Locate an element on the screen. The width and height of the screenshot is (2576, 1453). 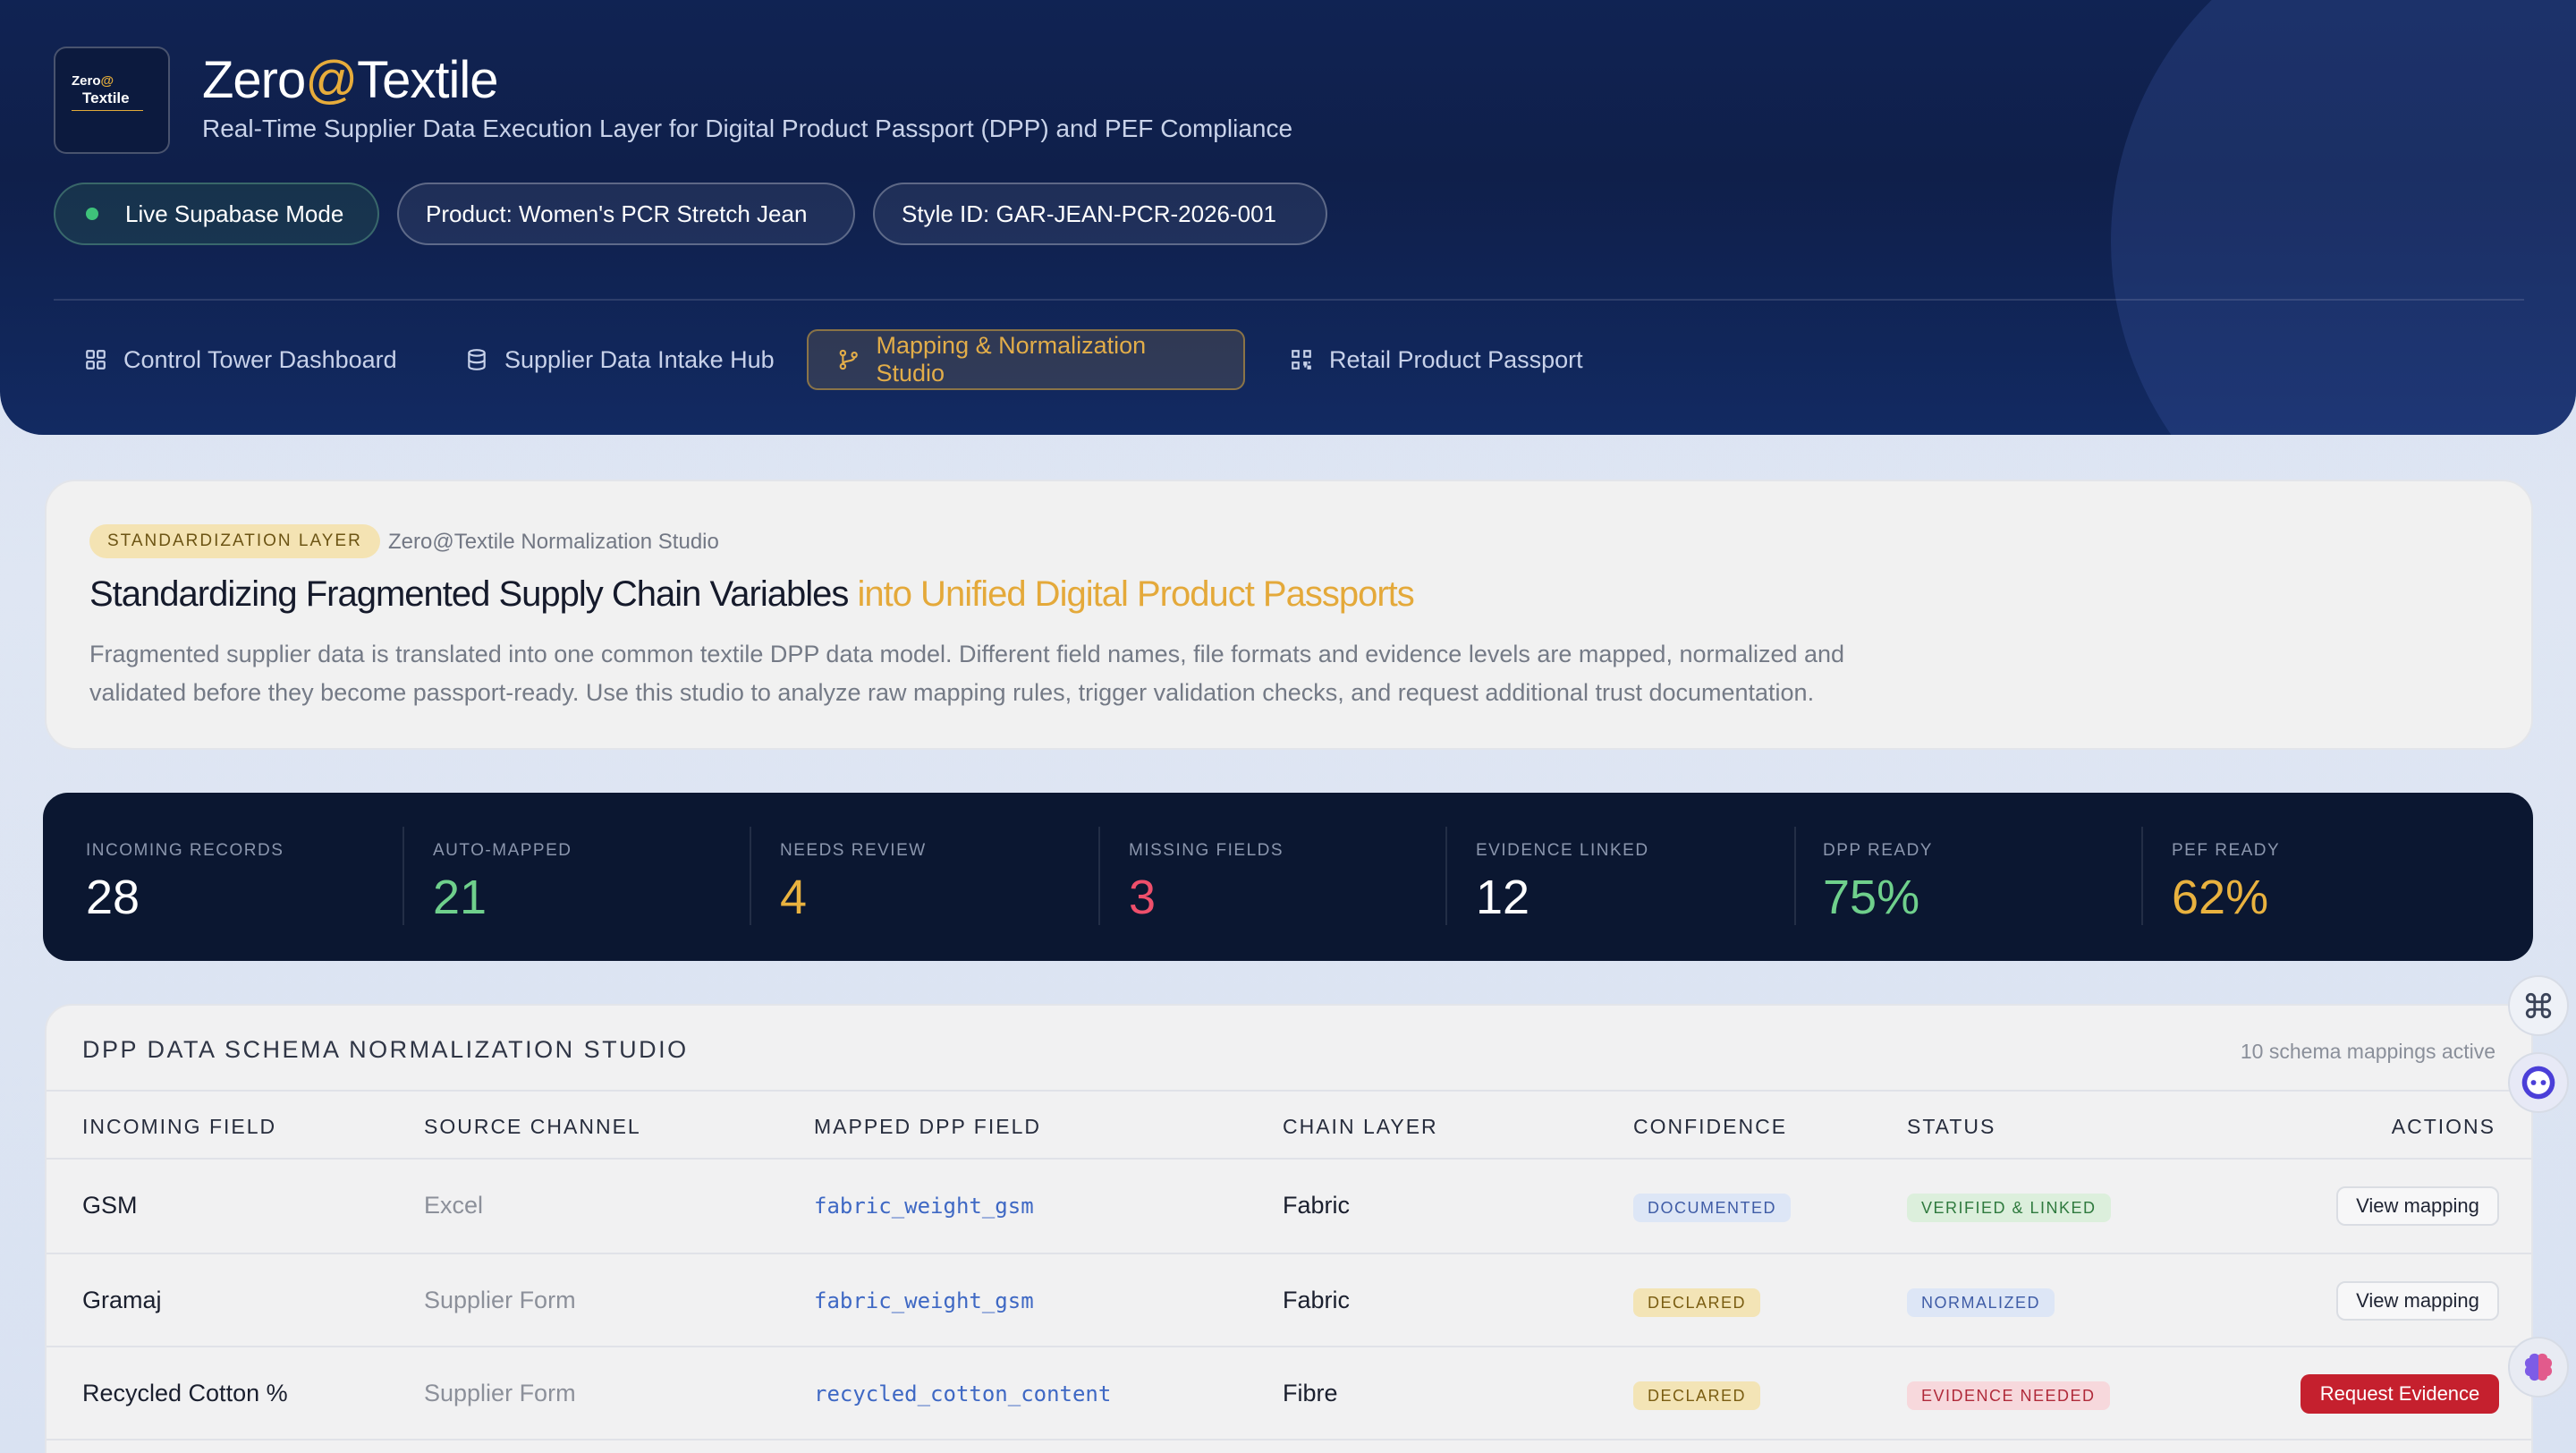
header-divider is located at coordinates (1289, 300).